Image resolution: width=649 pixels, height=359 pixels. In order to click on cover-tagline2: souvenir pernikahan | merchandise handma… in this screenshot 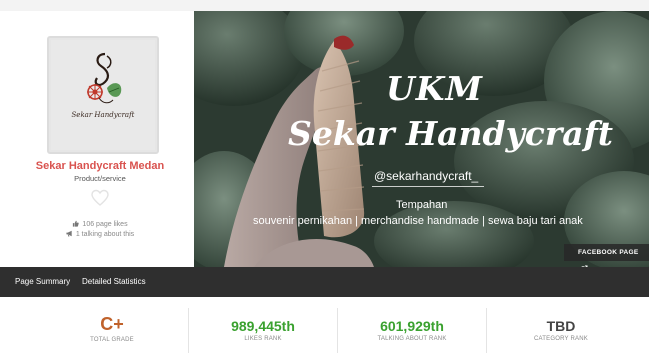, I will do `click(418, 221)`.